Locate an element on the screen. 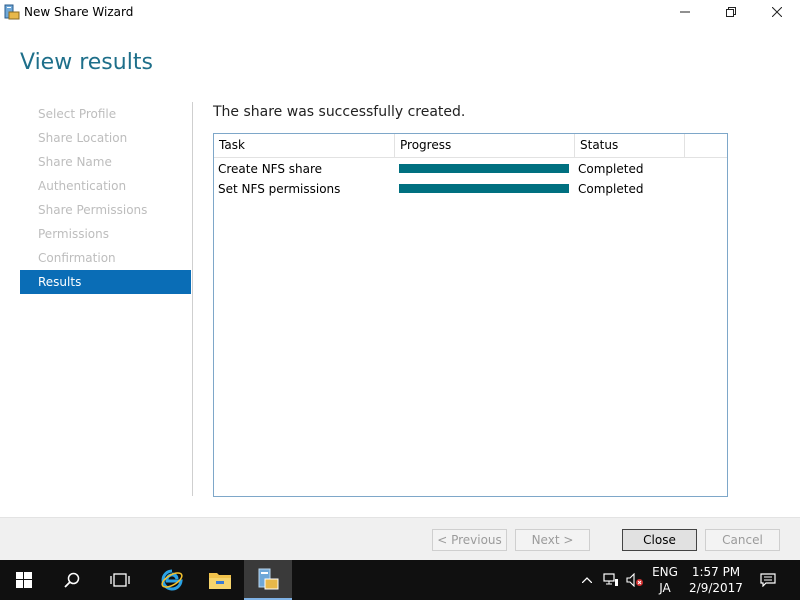 This screenshot has width=800, height=600. start-button is located at coordinates (24, 580).